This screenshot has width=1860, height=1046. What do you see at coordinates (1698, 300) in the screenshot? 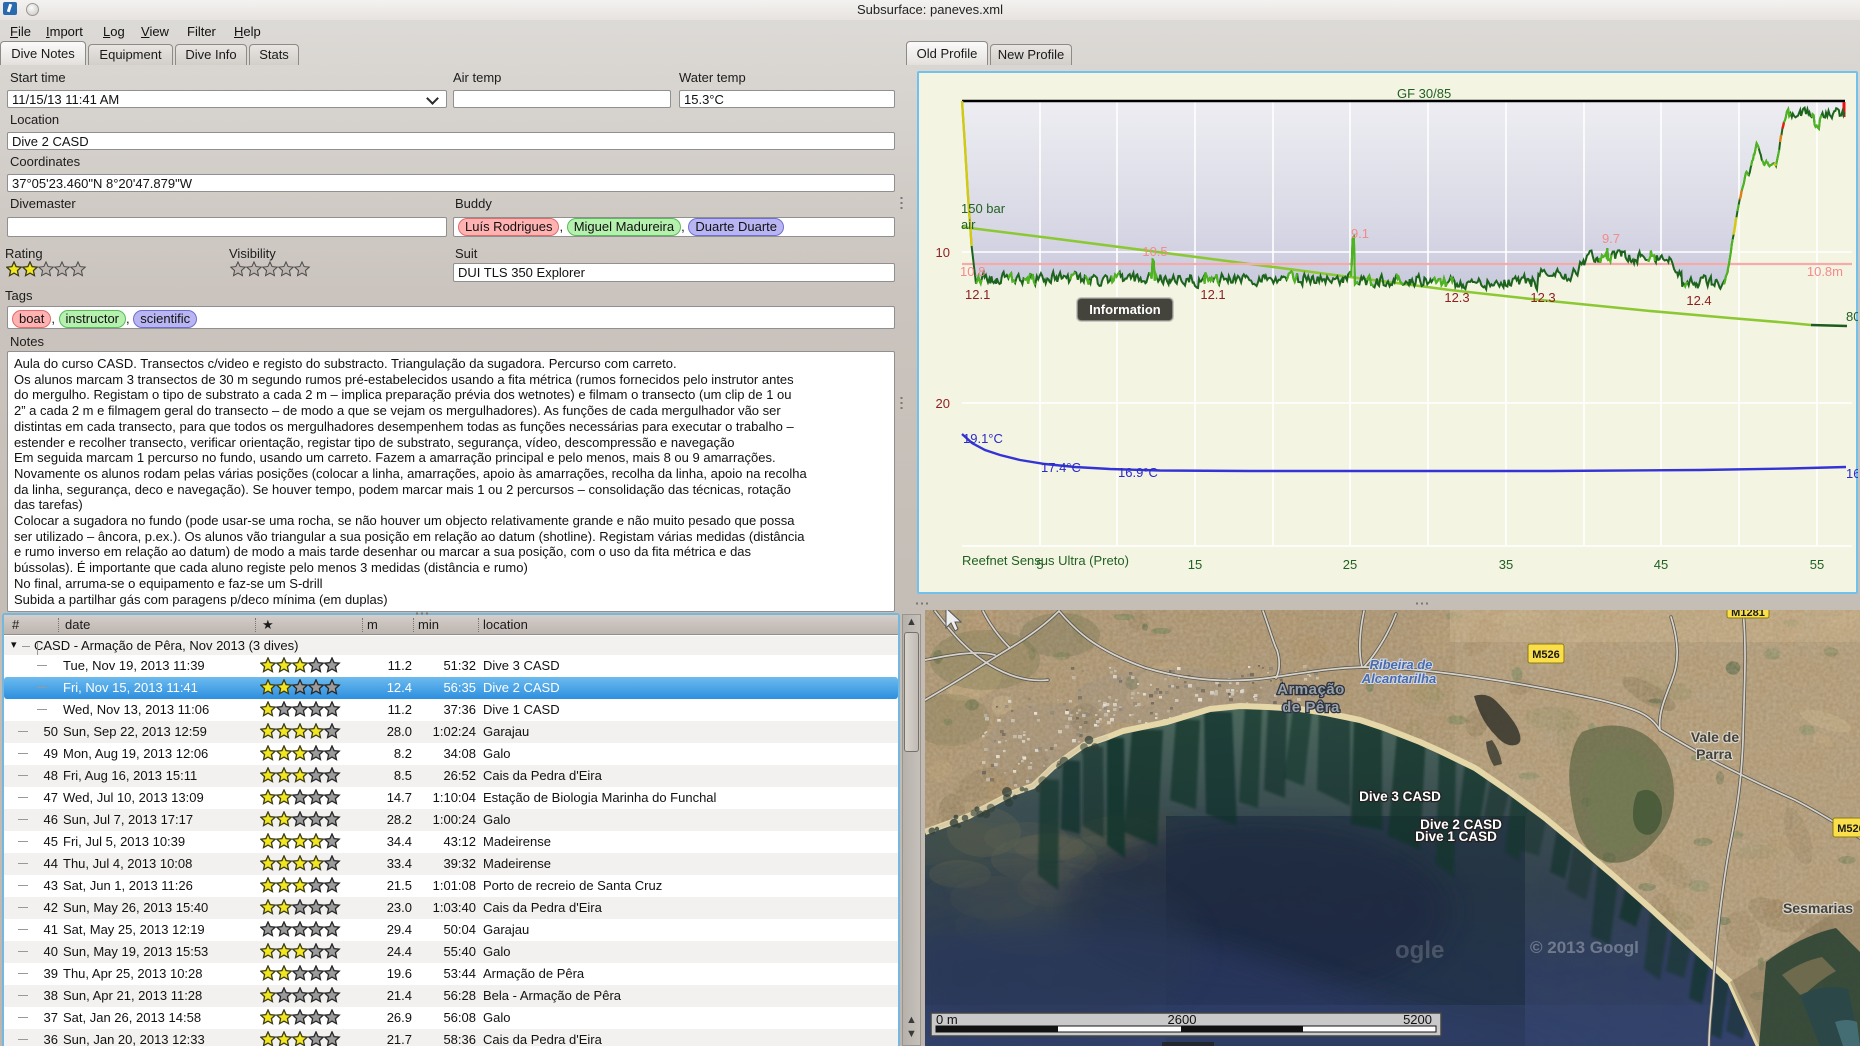
I see `svg-text: 12.4` at bounding box center [1698, 300].